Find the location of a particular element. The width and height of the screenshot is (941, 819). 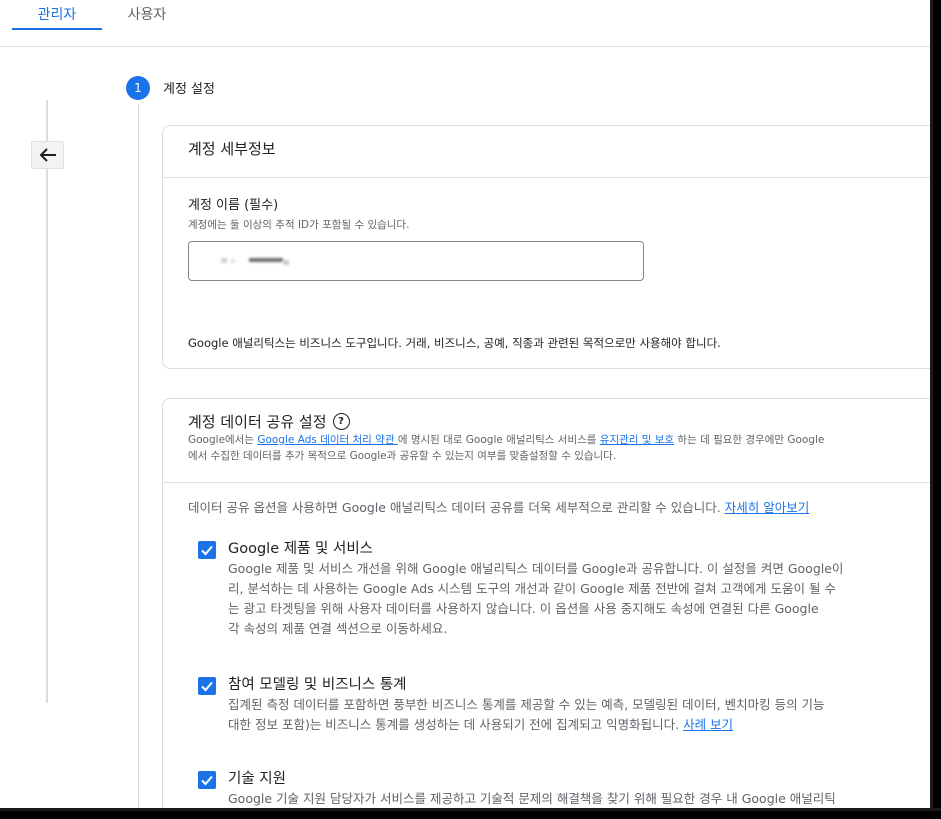

left-rail-line is located at coordinates (47, 401).